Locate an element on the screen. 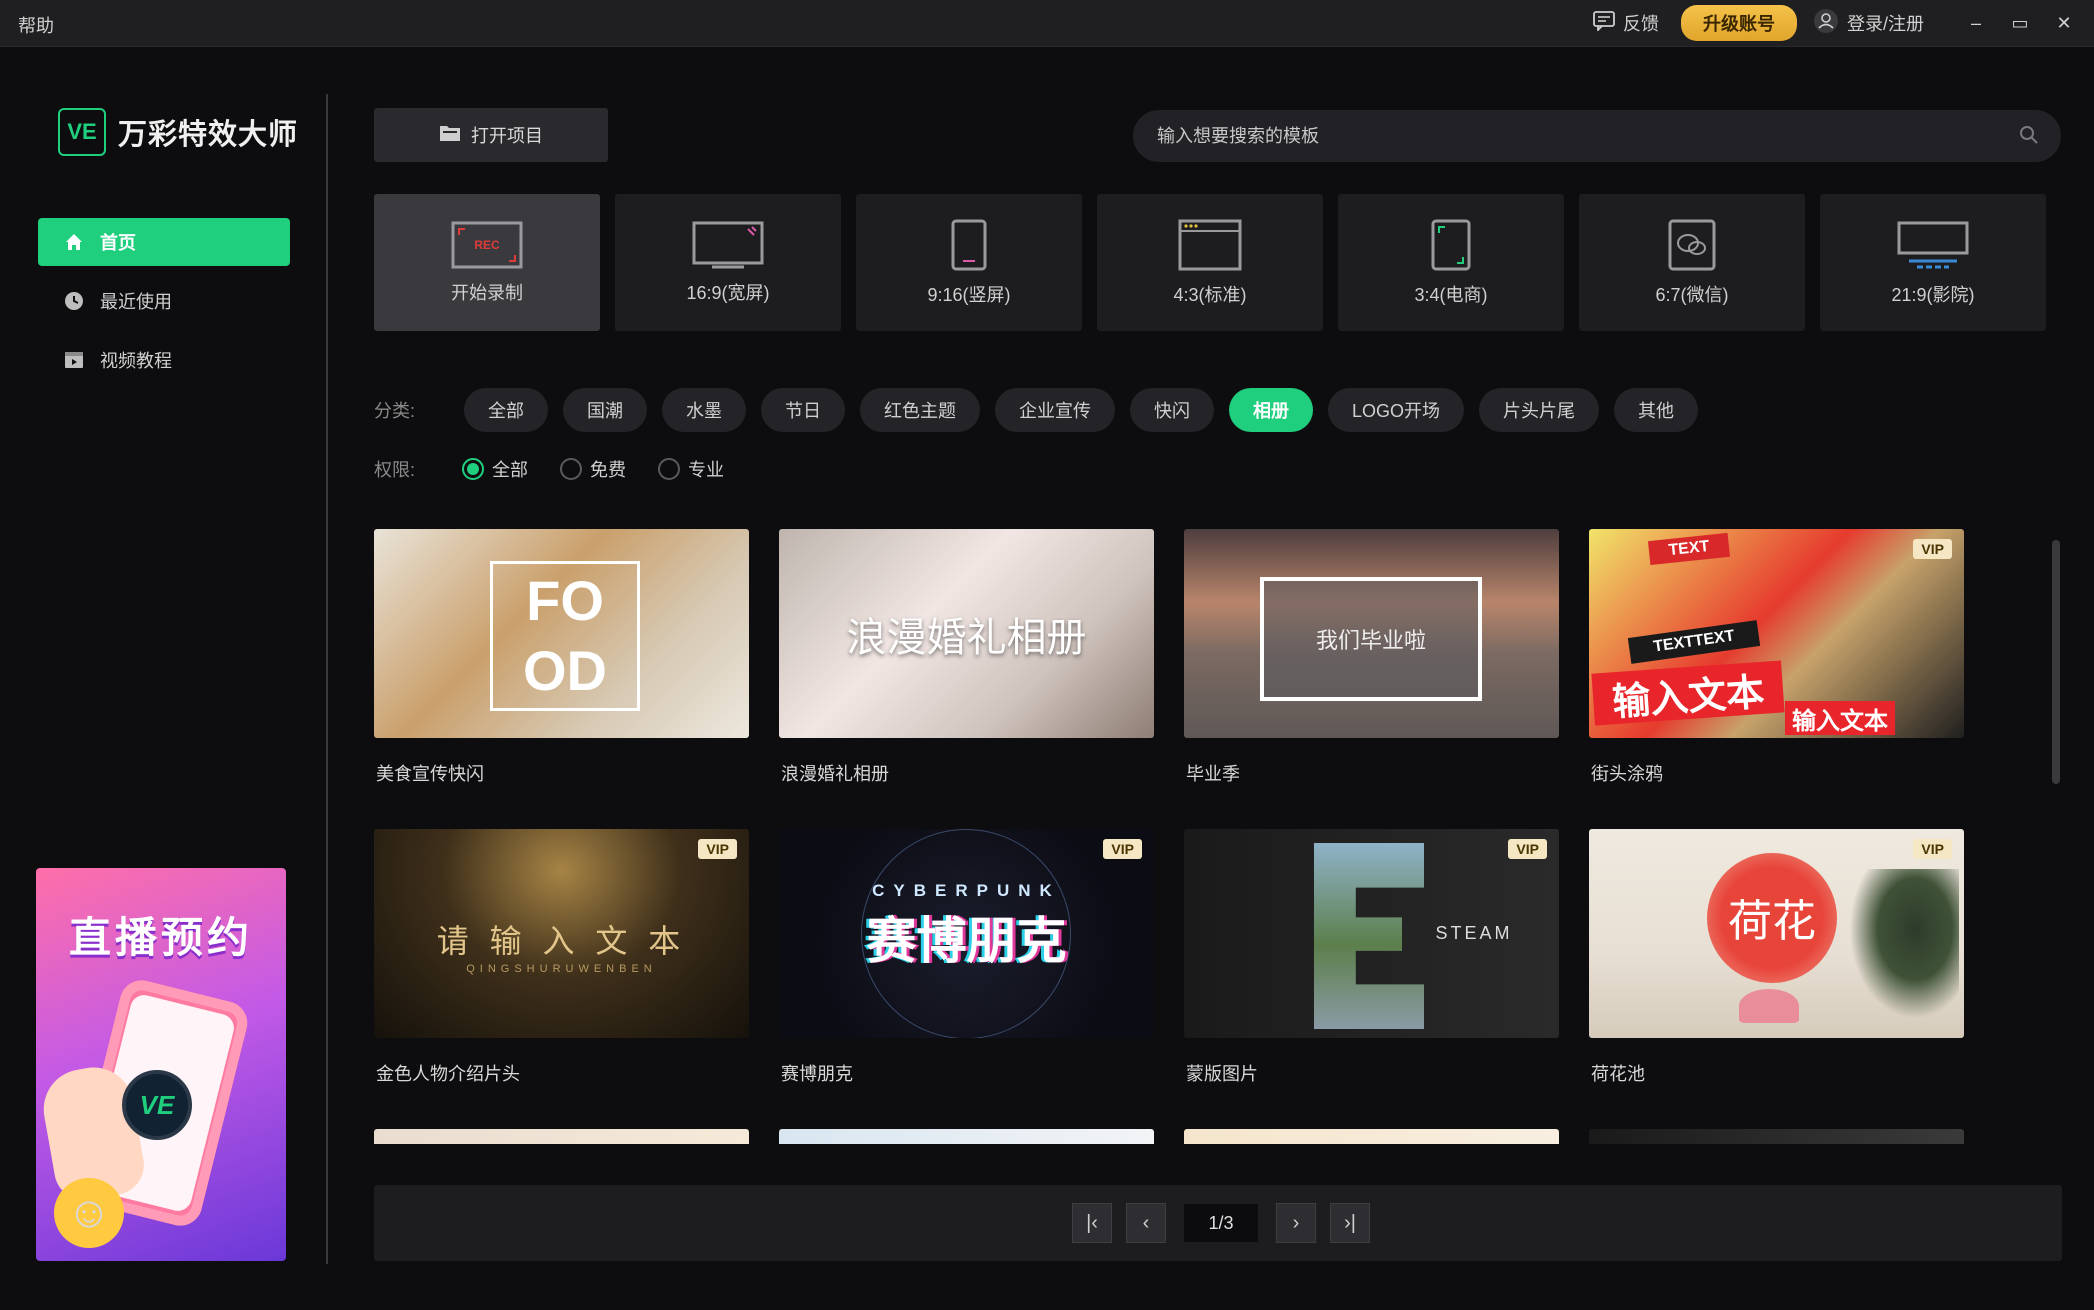 This screenshot has height=1310, width=2094. pagination: |‹ ‹ 1/3 › ›| is located at coordinates (1221, 1223).